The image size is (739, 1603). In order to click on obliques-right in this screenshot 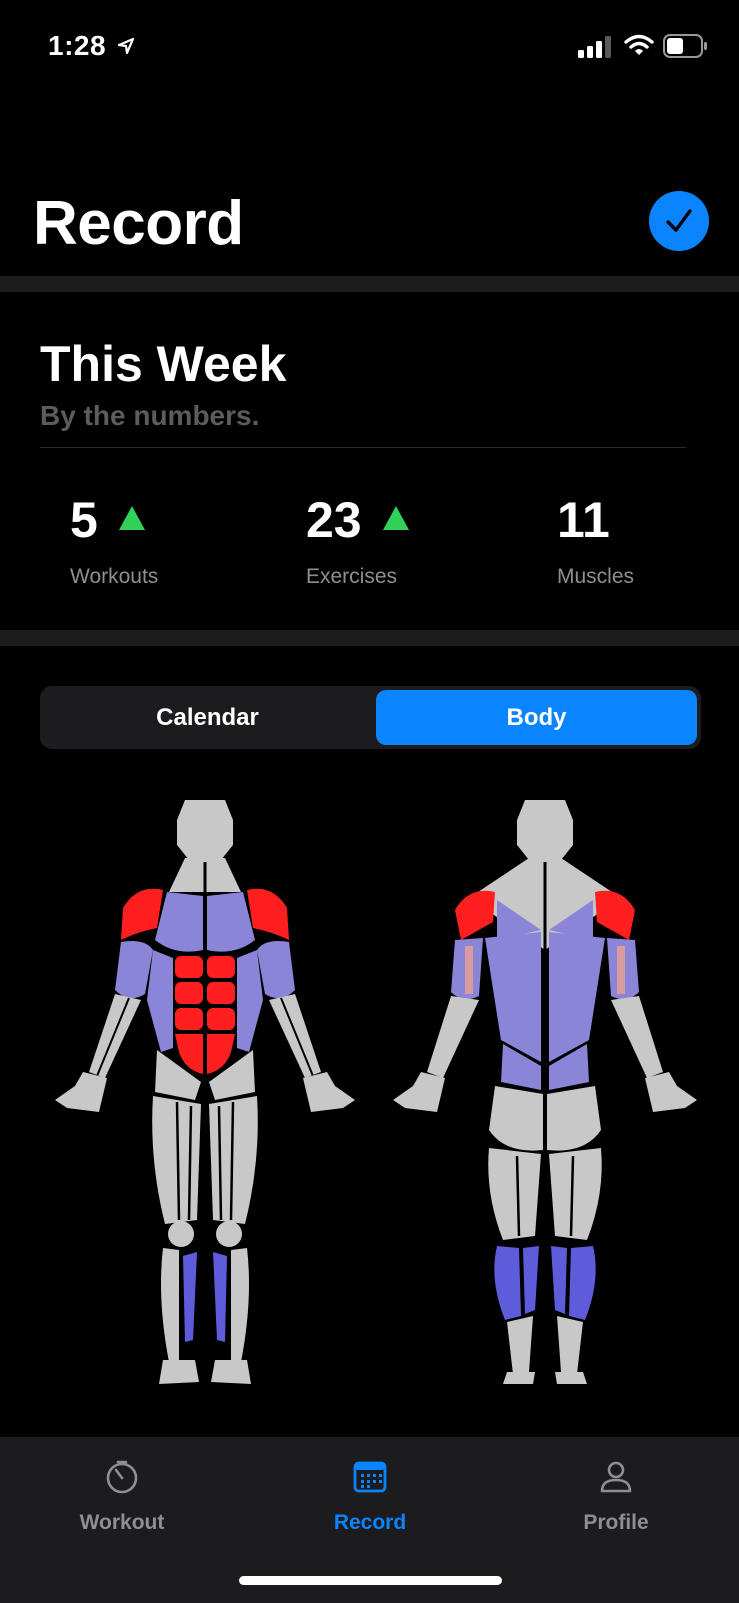, I will do `click(250, 1001)`.